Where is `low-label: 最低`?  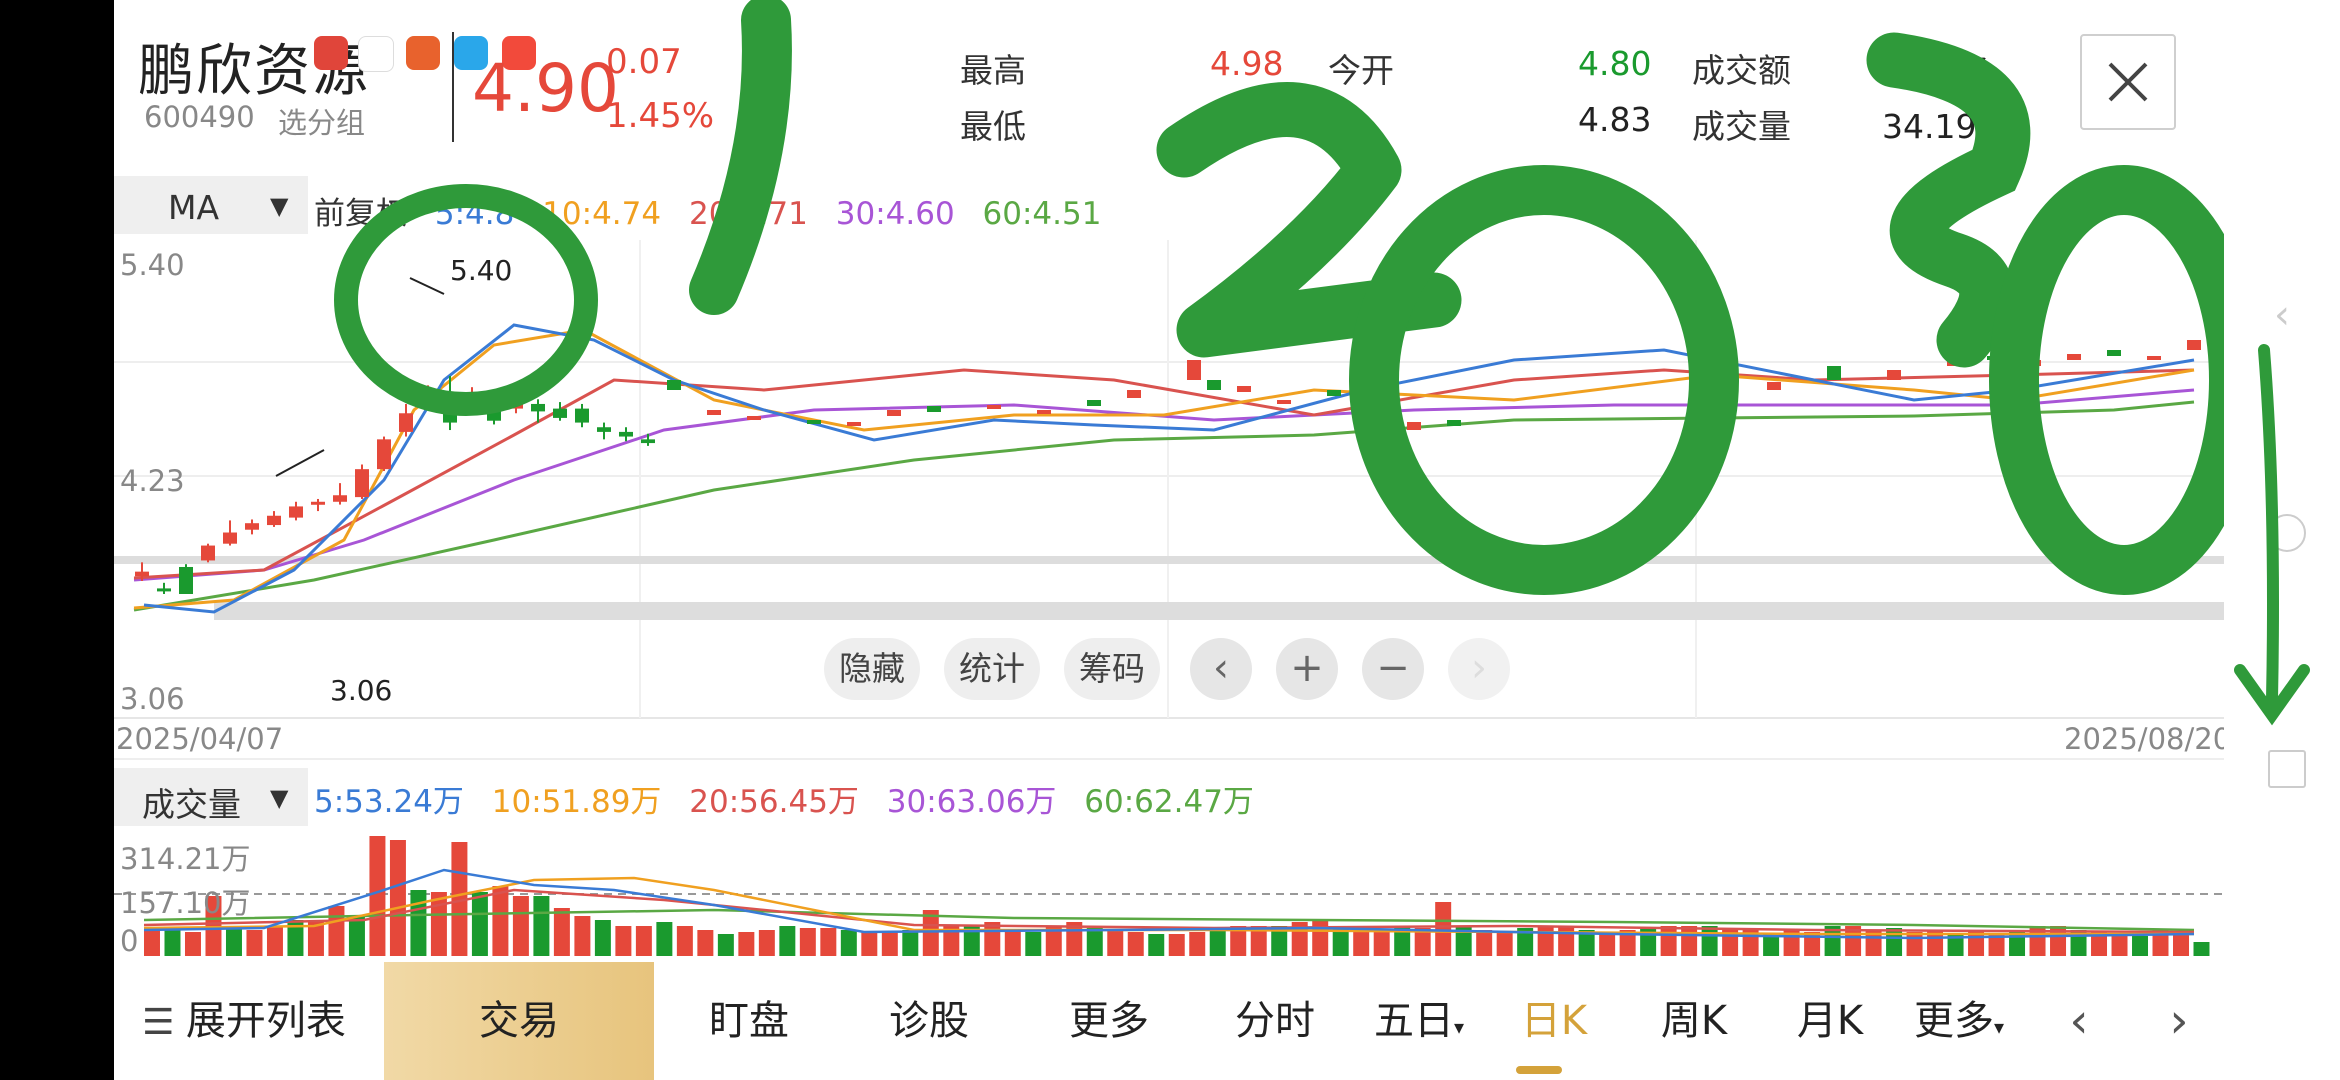
low-label: 最低 is located at coordinates (993, 126).